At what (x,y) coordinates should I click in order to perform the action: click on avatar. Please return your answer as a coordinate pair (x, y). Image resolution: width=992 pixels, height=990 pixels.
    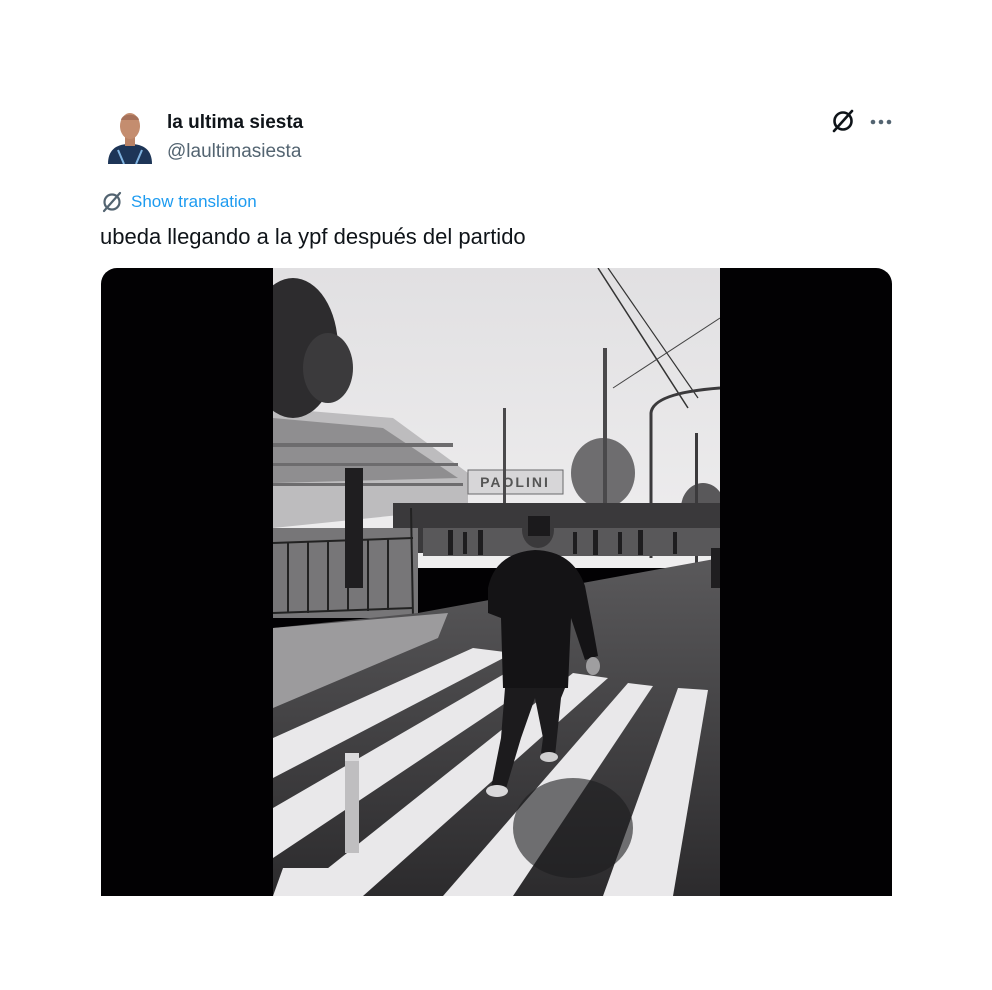
    Looking at the image, I should click on (130, 135).